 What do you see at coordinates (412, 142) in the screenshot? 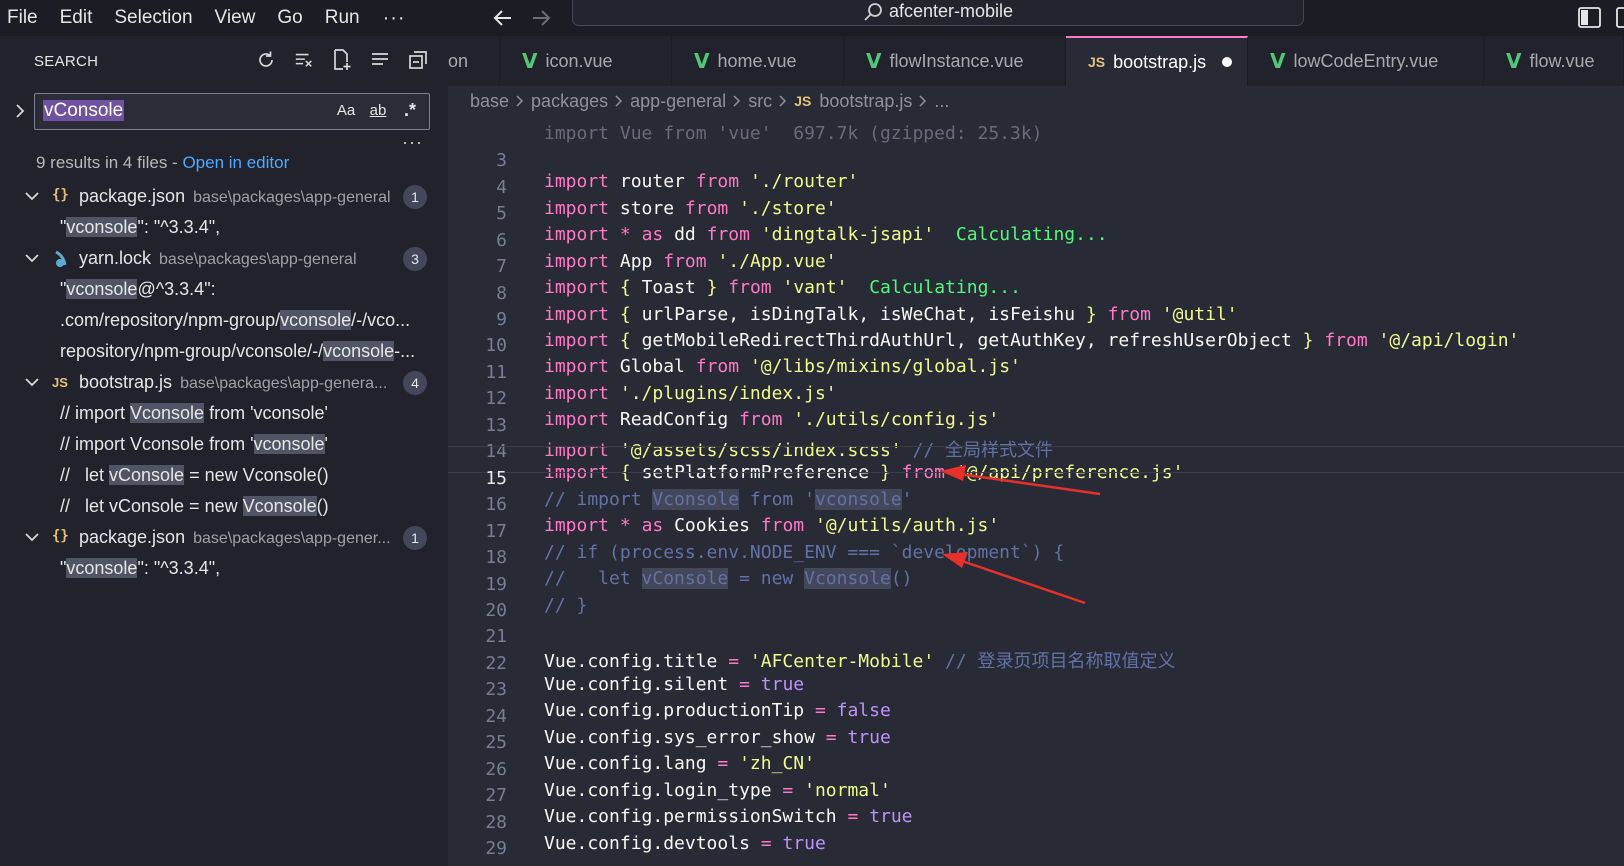
I see `toggle-search-details-button: ···` at bounding box center [412, 142].